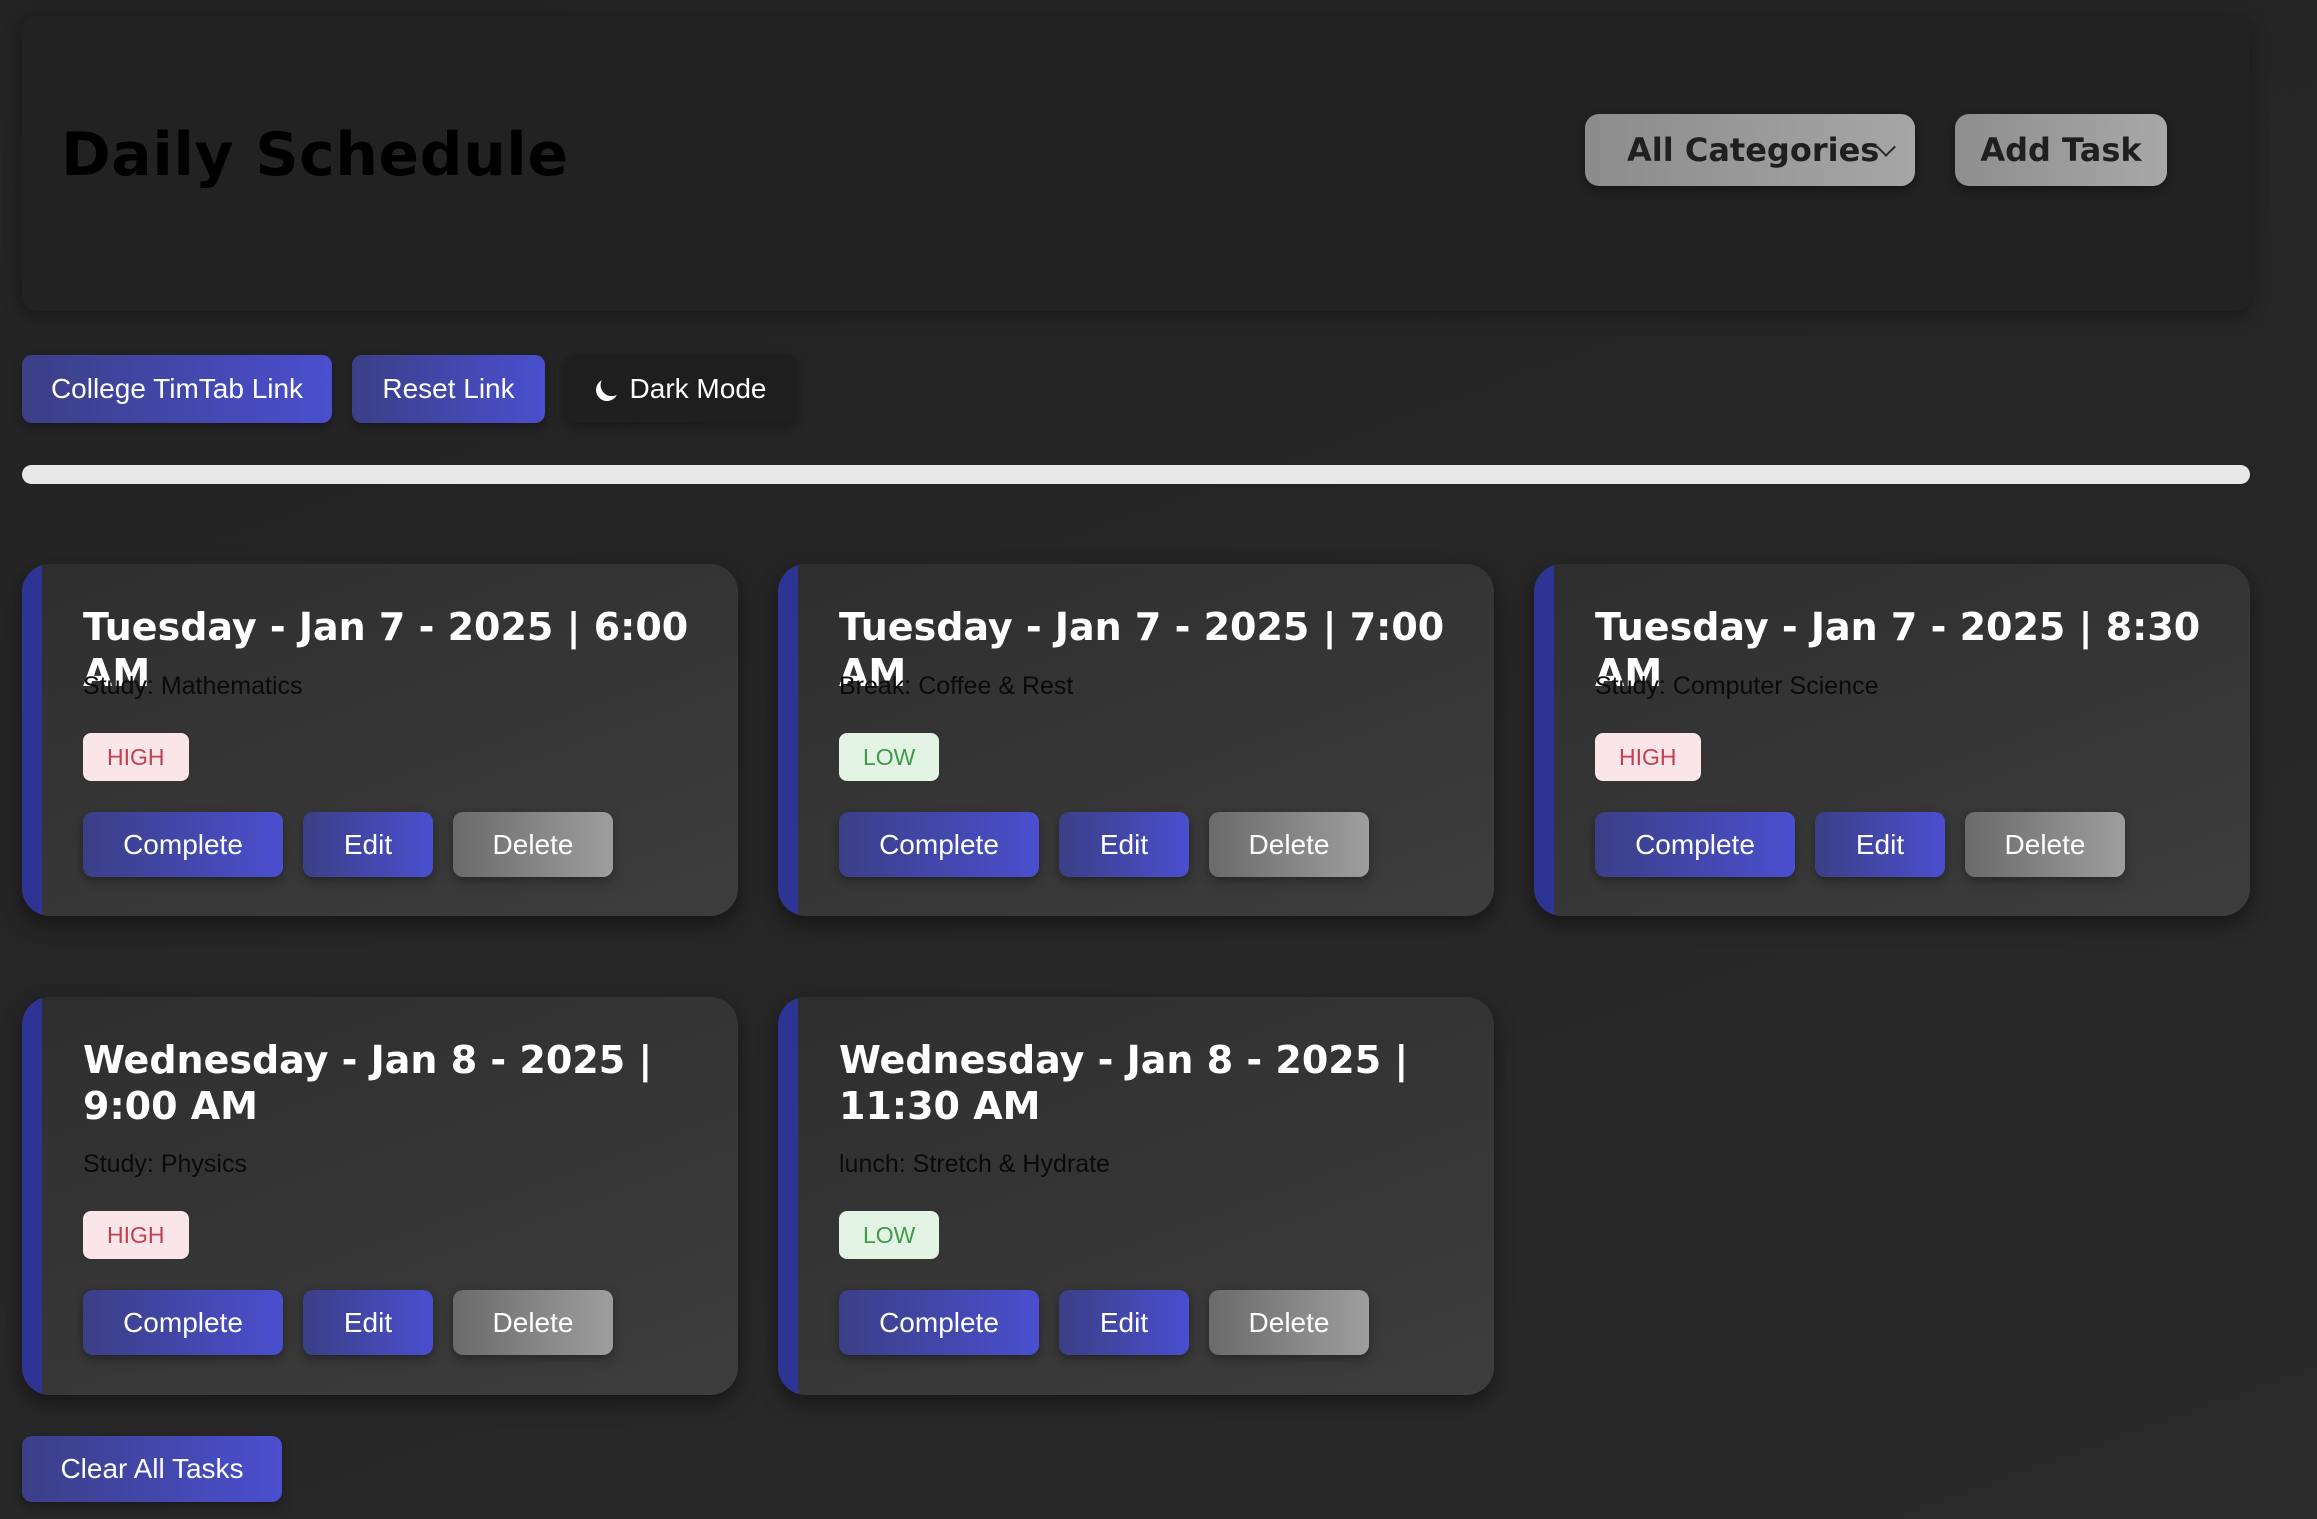 The image size is (2317, 1519). I want to click on task-description: Study: Computer Science, so click(1737, 686).